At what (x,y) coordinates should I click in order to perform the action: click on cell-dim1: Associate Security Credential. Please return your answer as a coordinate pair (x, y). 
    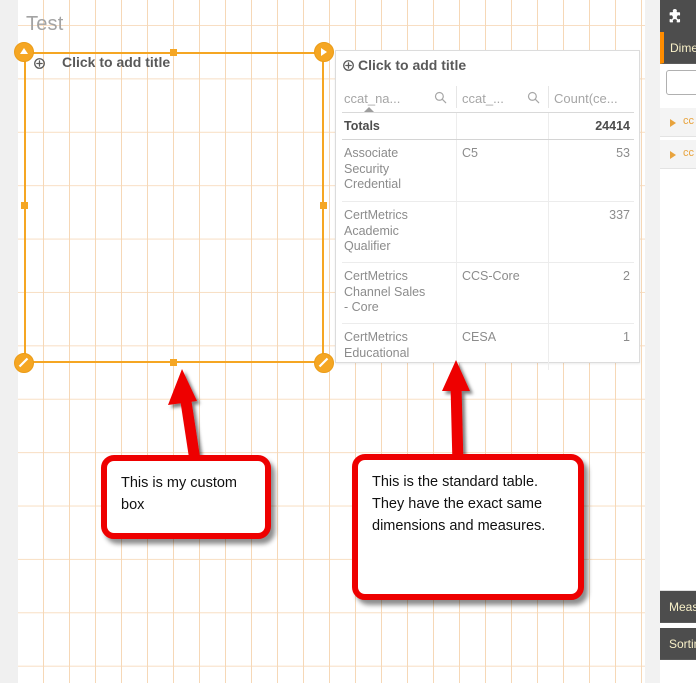
    Looking at the image, I should click on (387, 169).